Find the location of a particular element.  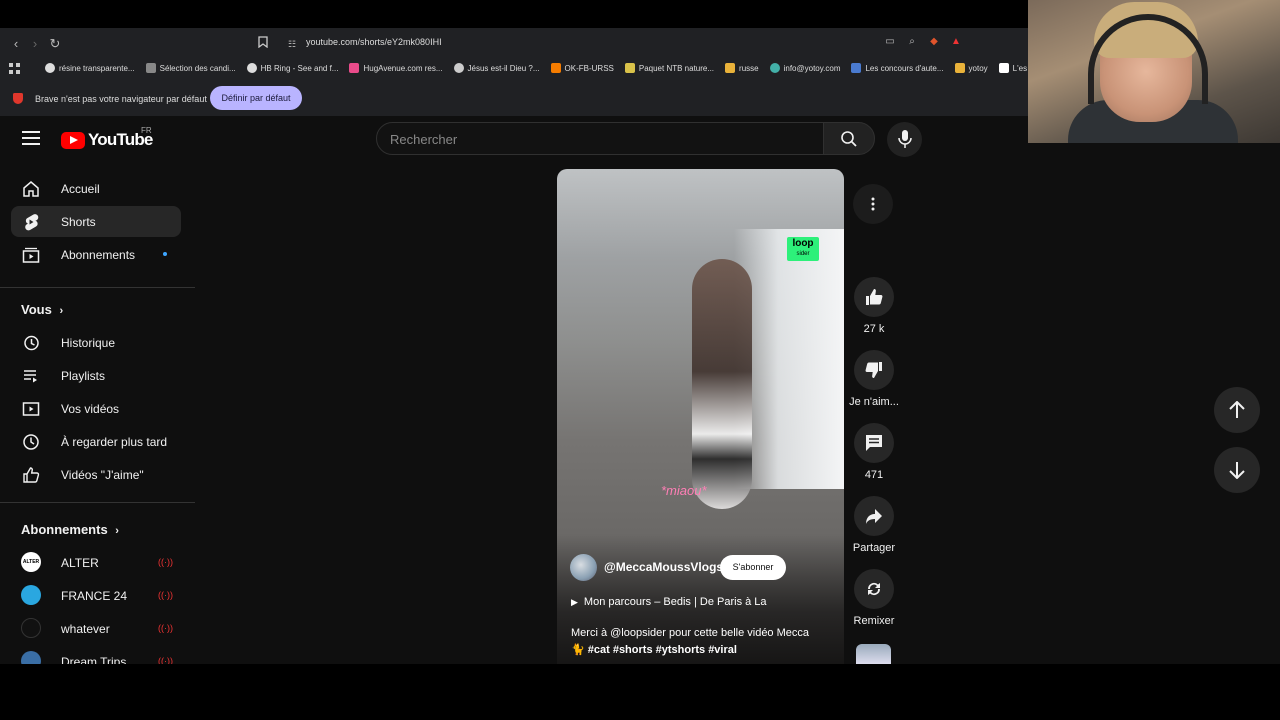

video-overlay-text: *miaou* is located at coordinates (684, 490).